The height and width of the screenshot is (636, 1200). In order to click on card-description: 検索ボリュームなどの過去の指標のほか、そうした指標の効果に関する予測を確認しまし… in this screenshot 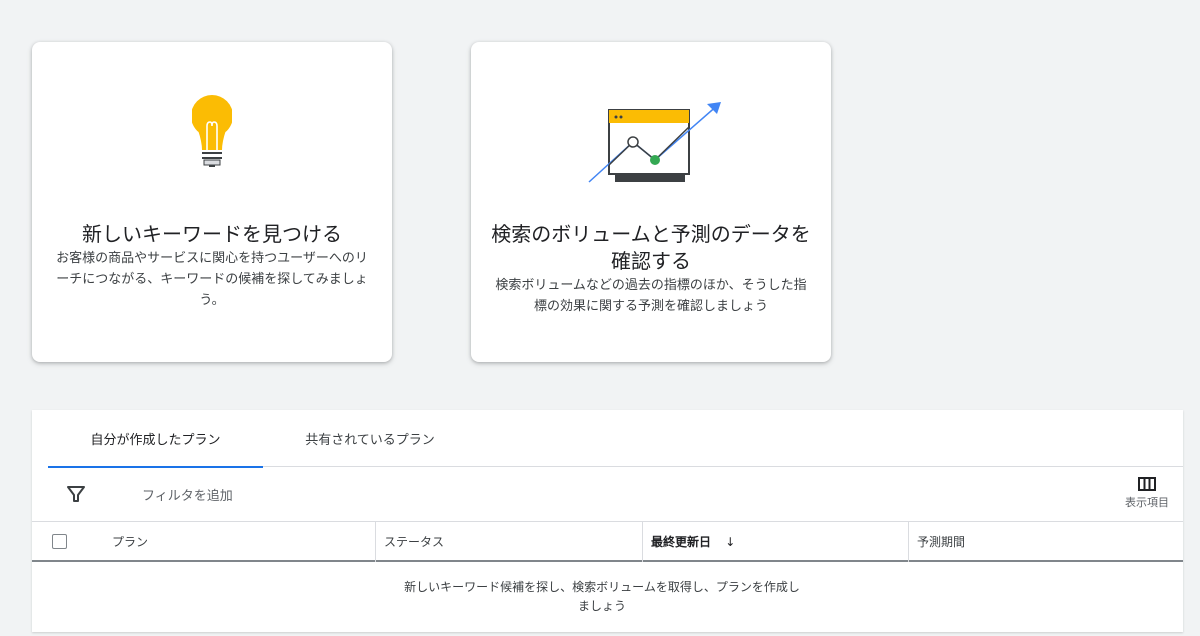, I will do `click(651, 296)`.